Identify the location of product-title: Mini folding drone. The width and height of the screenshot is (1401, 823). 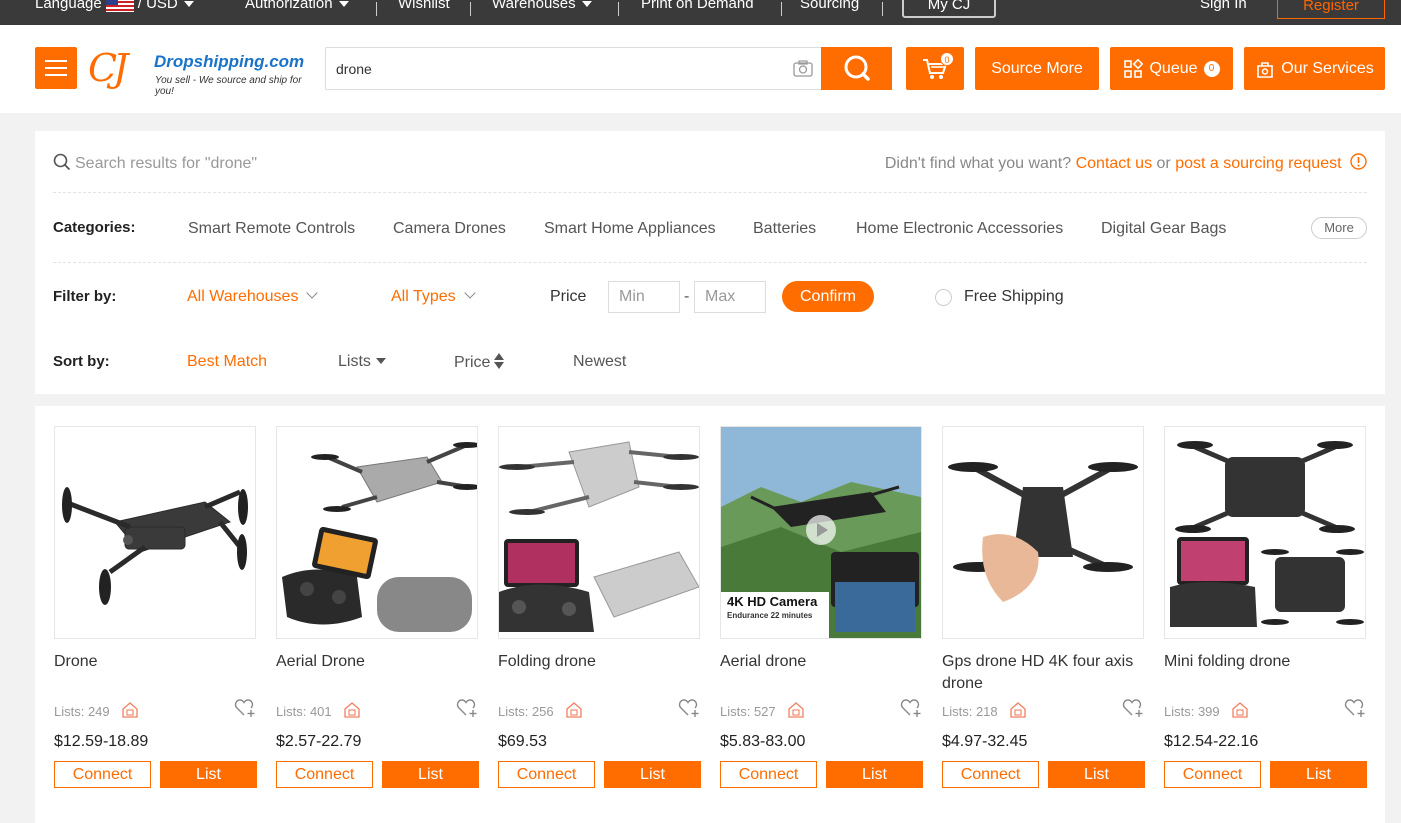
(1265, 673).